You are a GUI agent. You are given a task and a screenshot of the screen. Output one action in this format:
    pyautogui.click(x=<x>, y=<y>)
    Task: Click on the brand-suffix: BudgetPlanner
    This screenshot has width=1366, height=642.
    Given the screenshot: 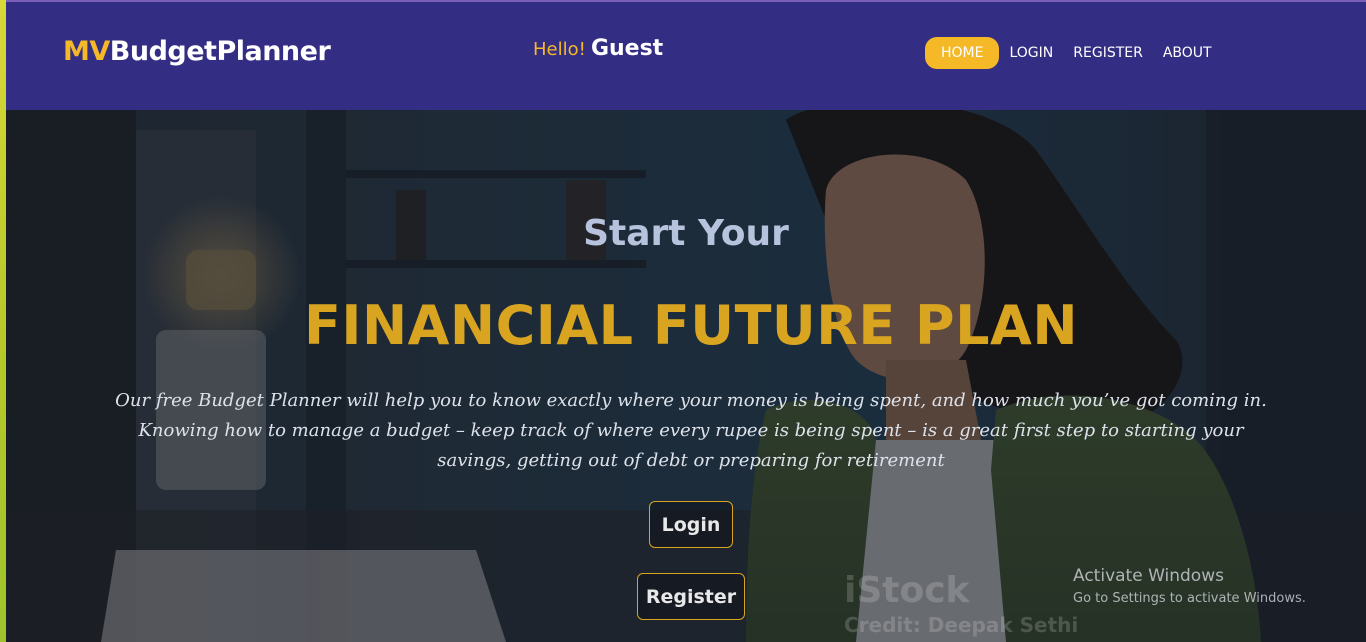 What is the action you would take?
    pyautogui.click(x=220, y=51)
    